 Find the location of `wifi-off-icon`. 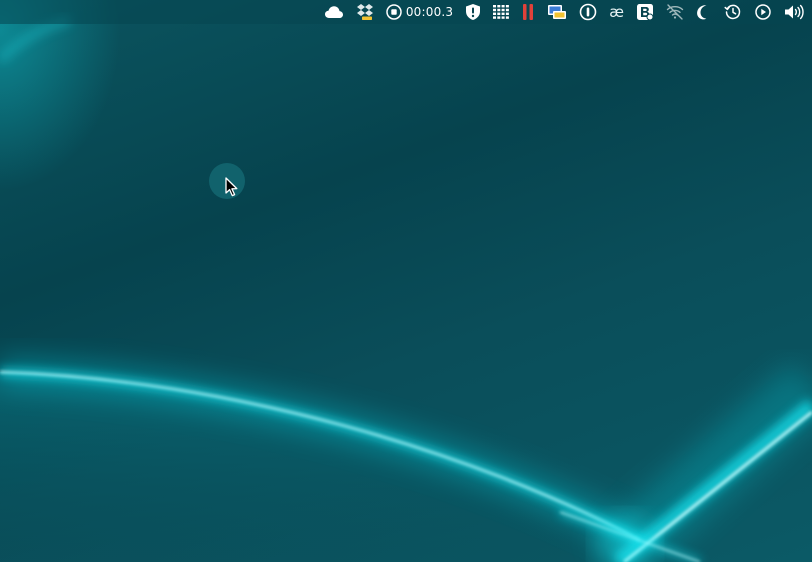

wifi-off-icon is located at coordinates (675, 12).